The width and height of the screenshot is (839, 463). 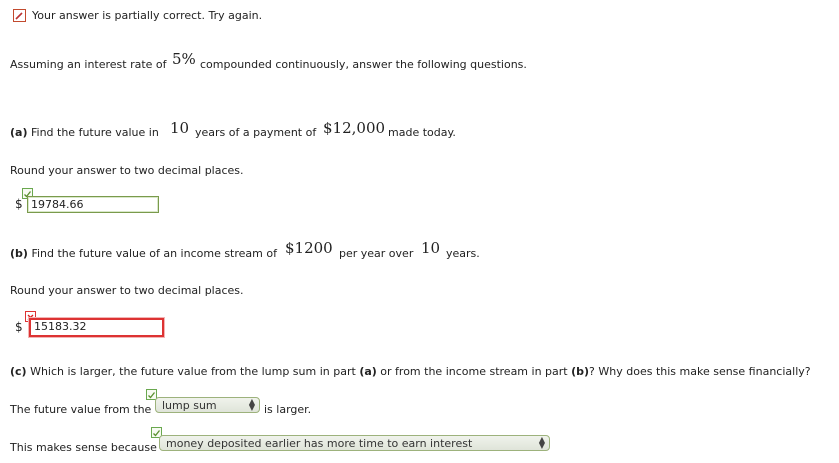 I want to click on line1-suffix: is larger., so click(x=288, y=409).